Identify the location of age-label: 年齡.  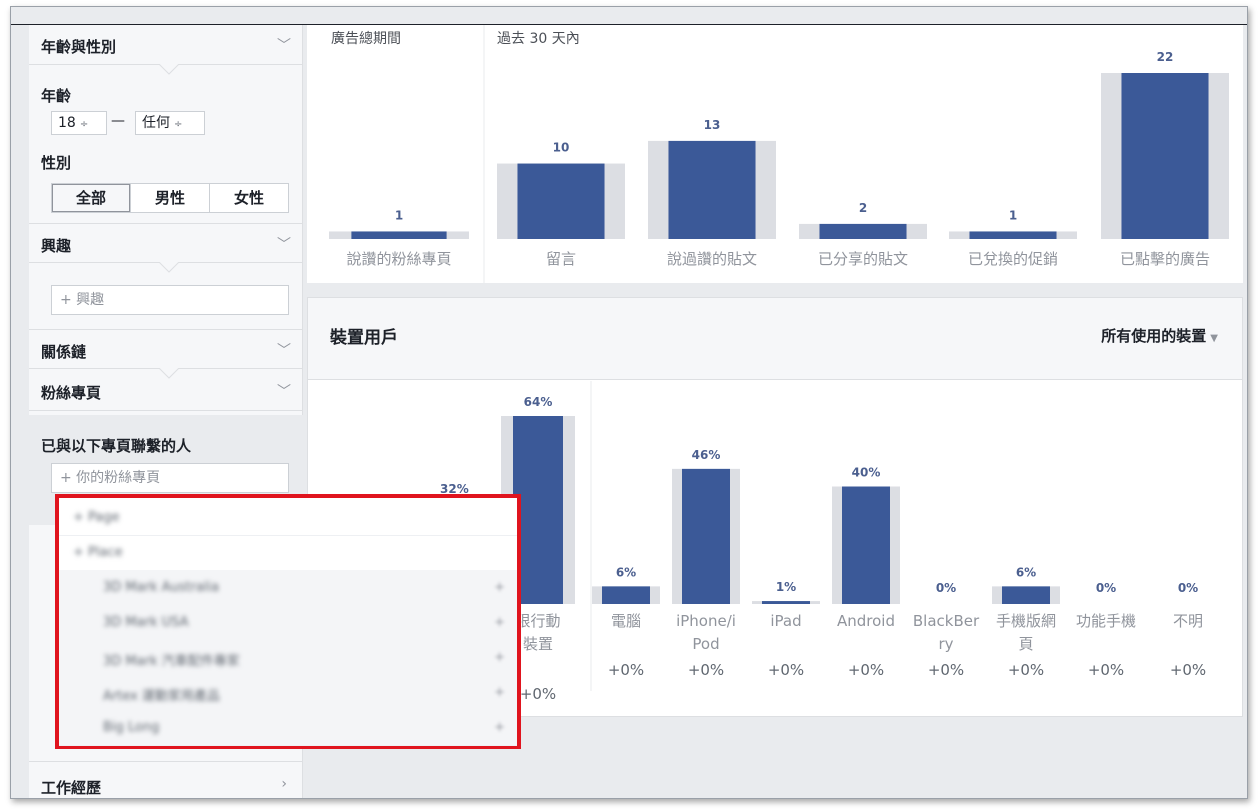
(56, 96).